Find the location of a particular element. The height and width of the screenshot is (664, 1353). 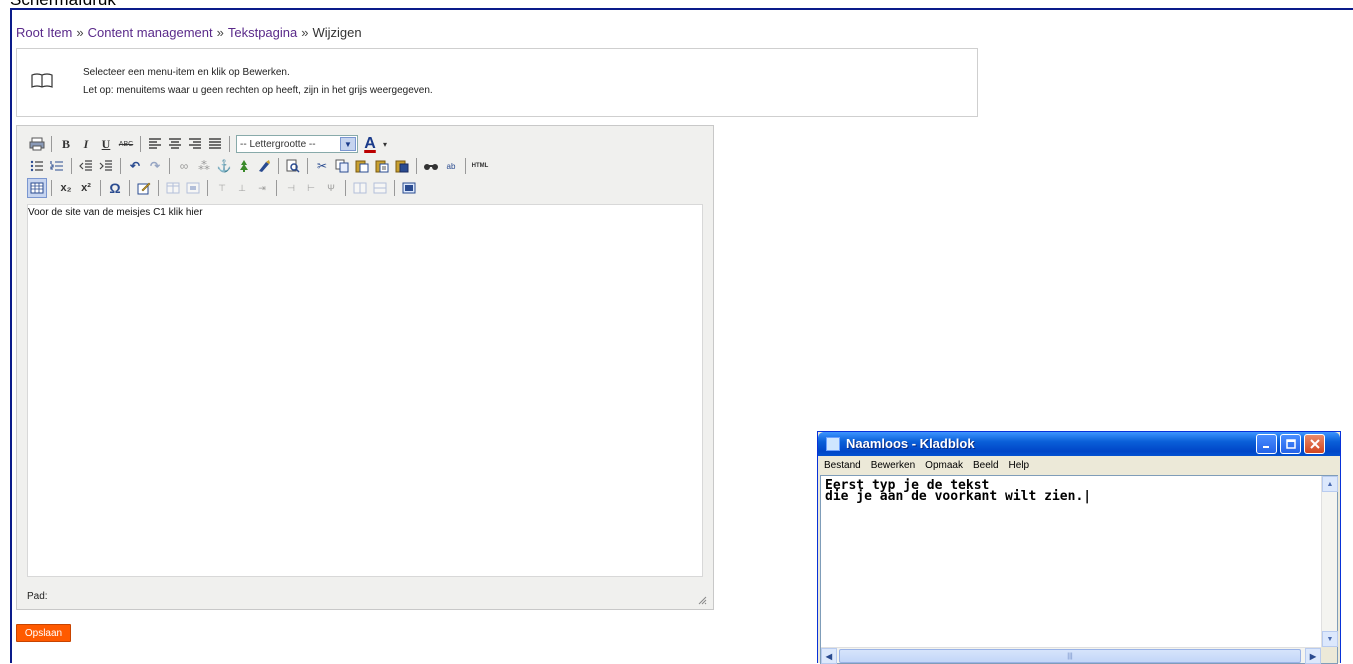

align-center-icon is located at coordinates (175, 144).